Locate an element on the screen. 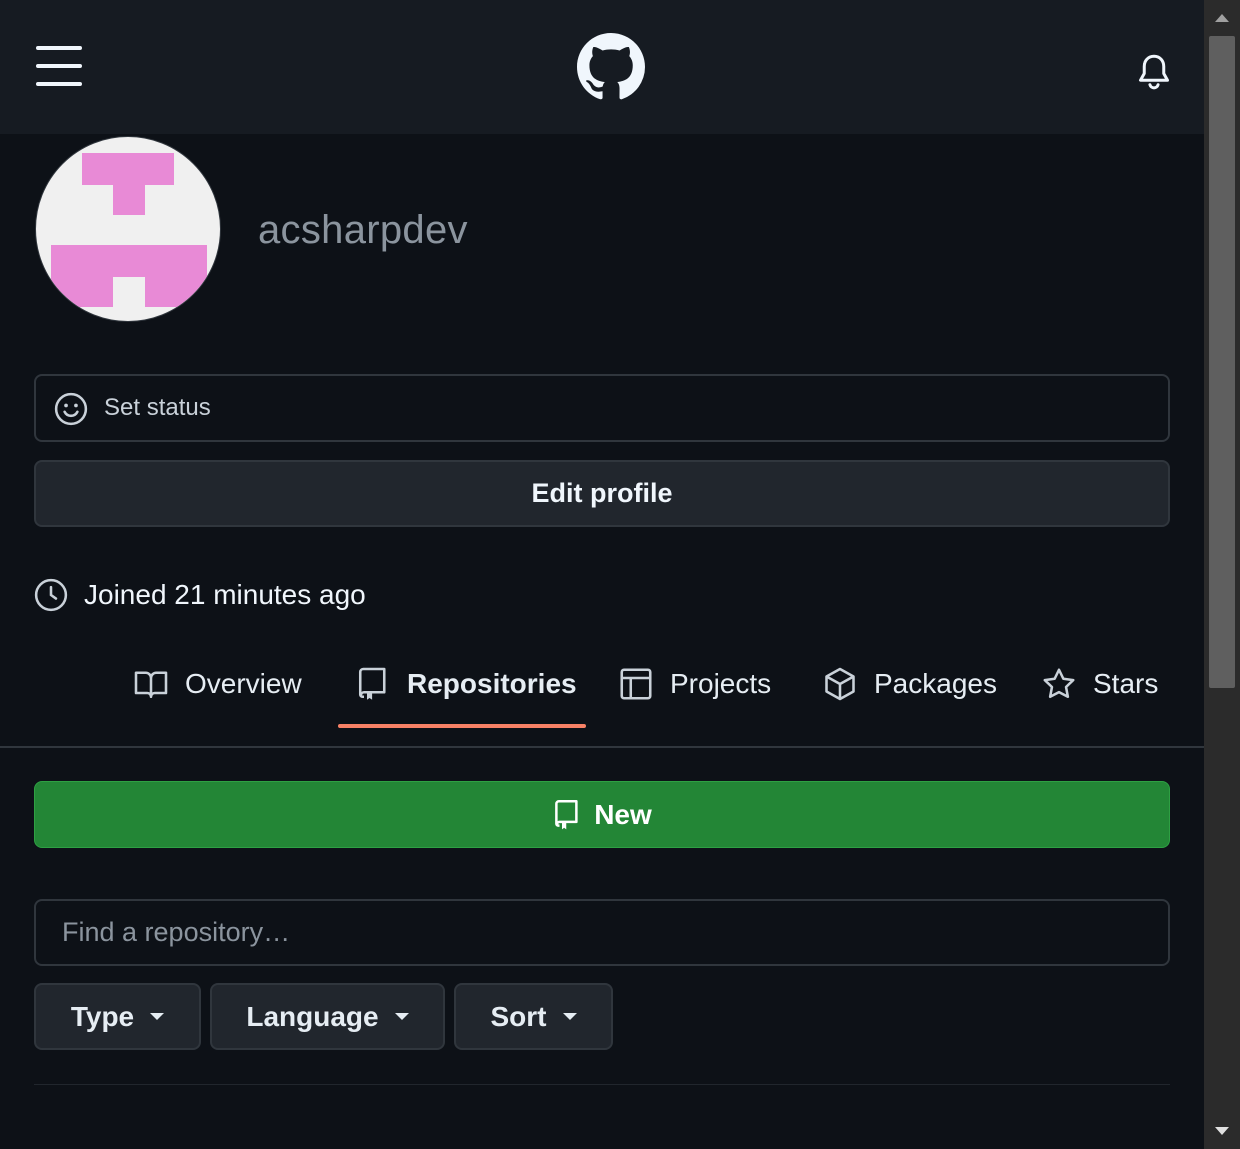  sort-filter-button: Sort is located at coordinates (533, 1016).